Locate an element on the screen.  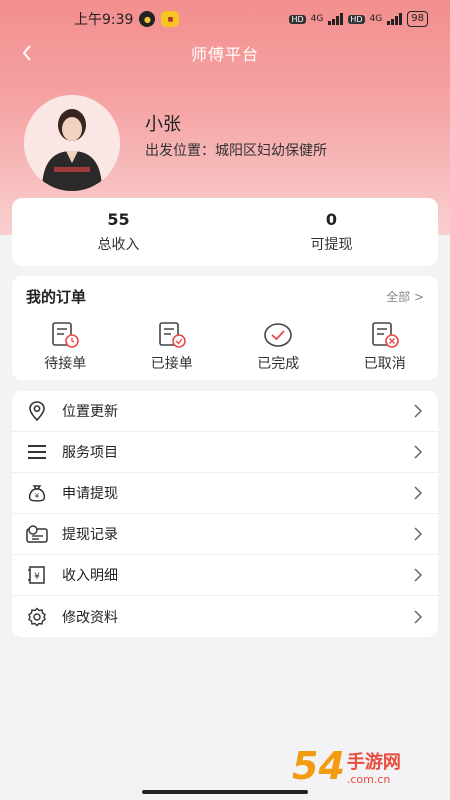
completed-order-icon is located at coordinates (278, 335).